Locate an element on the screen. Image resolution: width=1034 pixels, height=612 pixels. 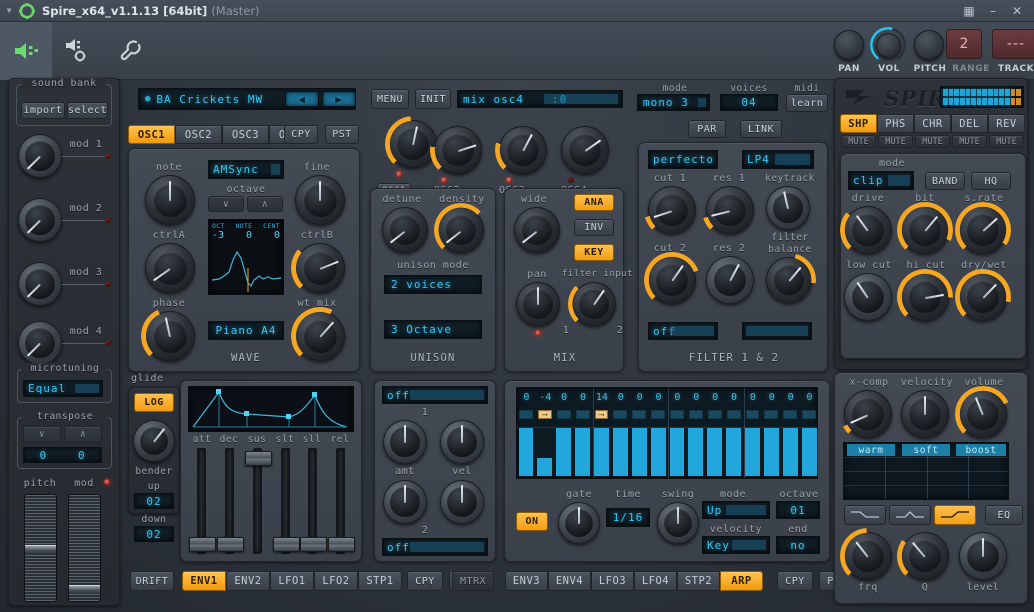
osc-copy-button: CPY is located at coordinates (301, 134).